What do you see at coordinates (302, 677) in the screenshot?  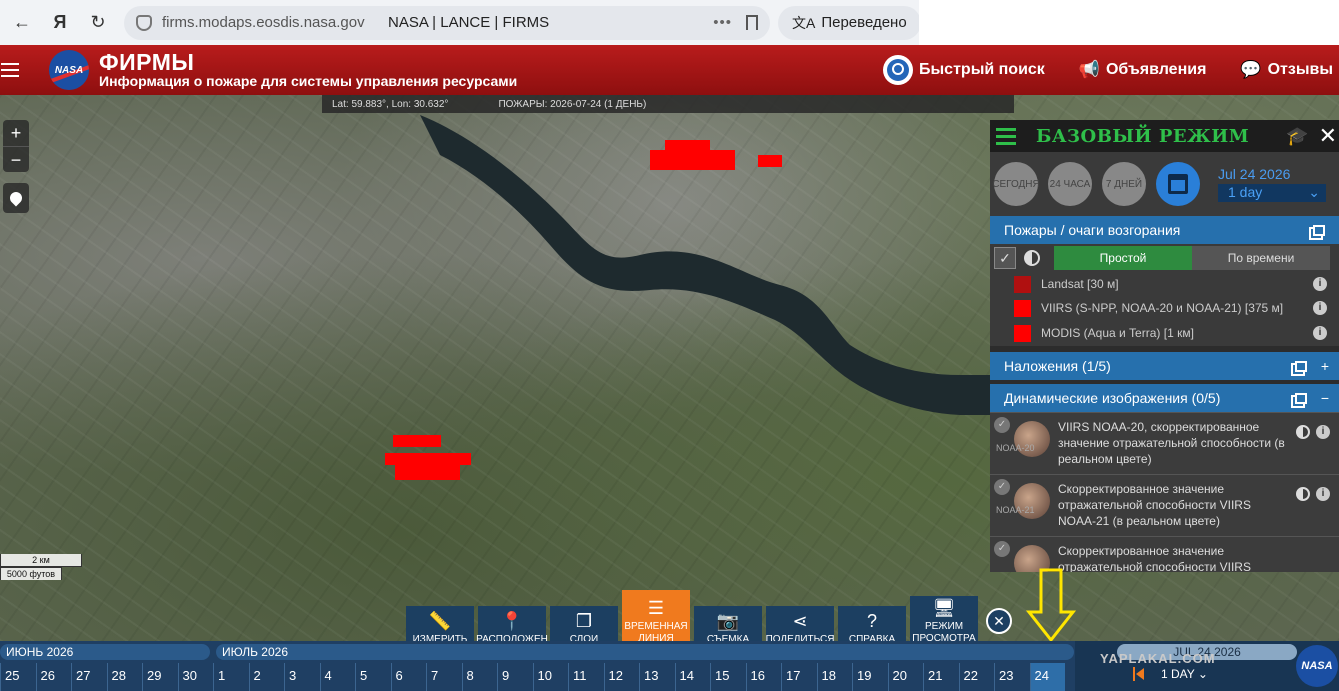 I see `timeline-day: 3` at bounding box center [302, 677].